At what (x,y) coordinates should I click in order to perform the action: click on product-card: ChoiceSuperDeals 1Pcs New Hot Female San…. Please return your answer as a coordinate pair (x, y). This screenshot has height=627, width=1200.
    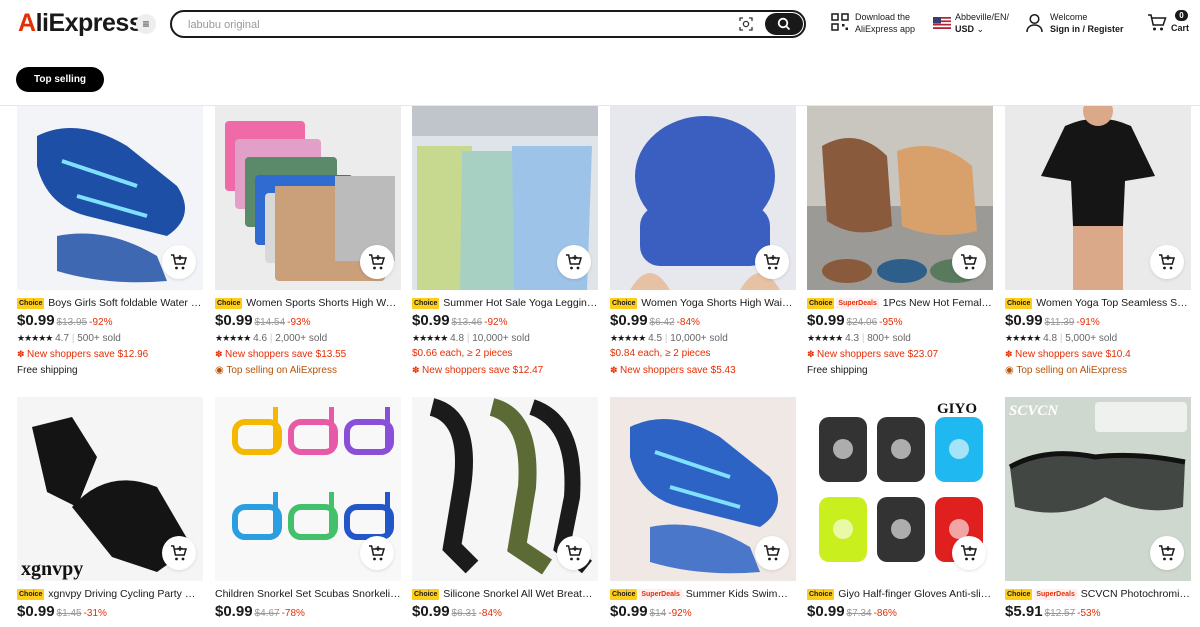
    Looking at the image, I should click on (900, 242).